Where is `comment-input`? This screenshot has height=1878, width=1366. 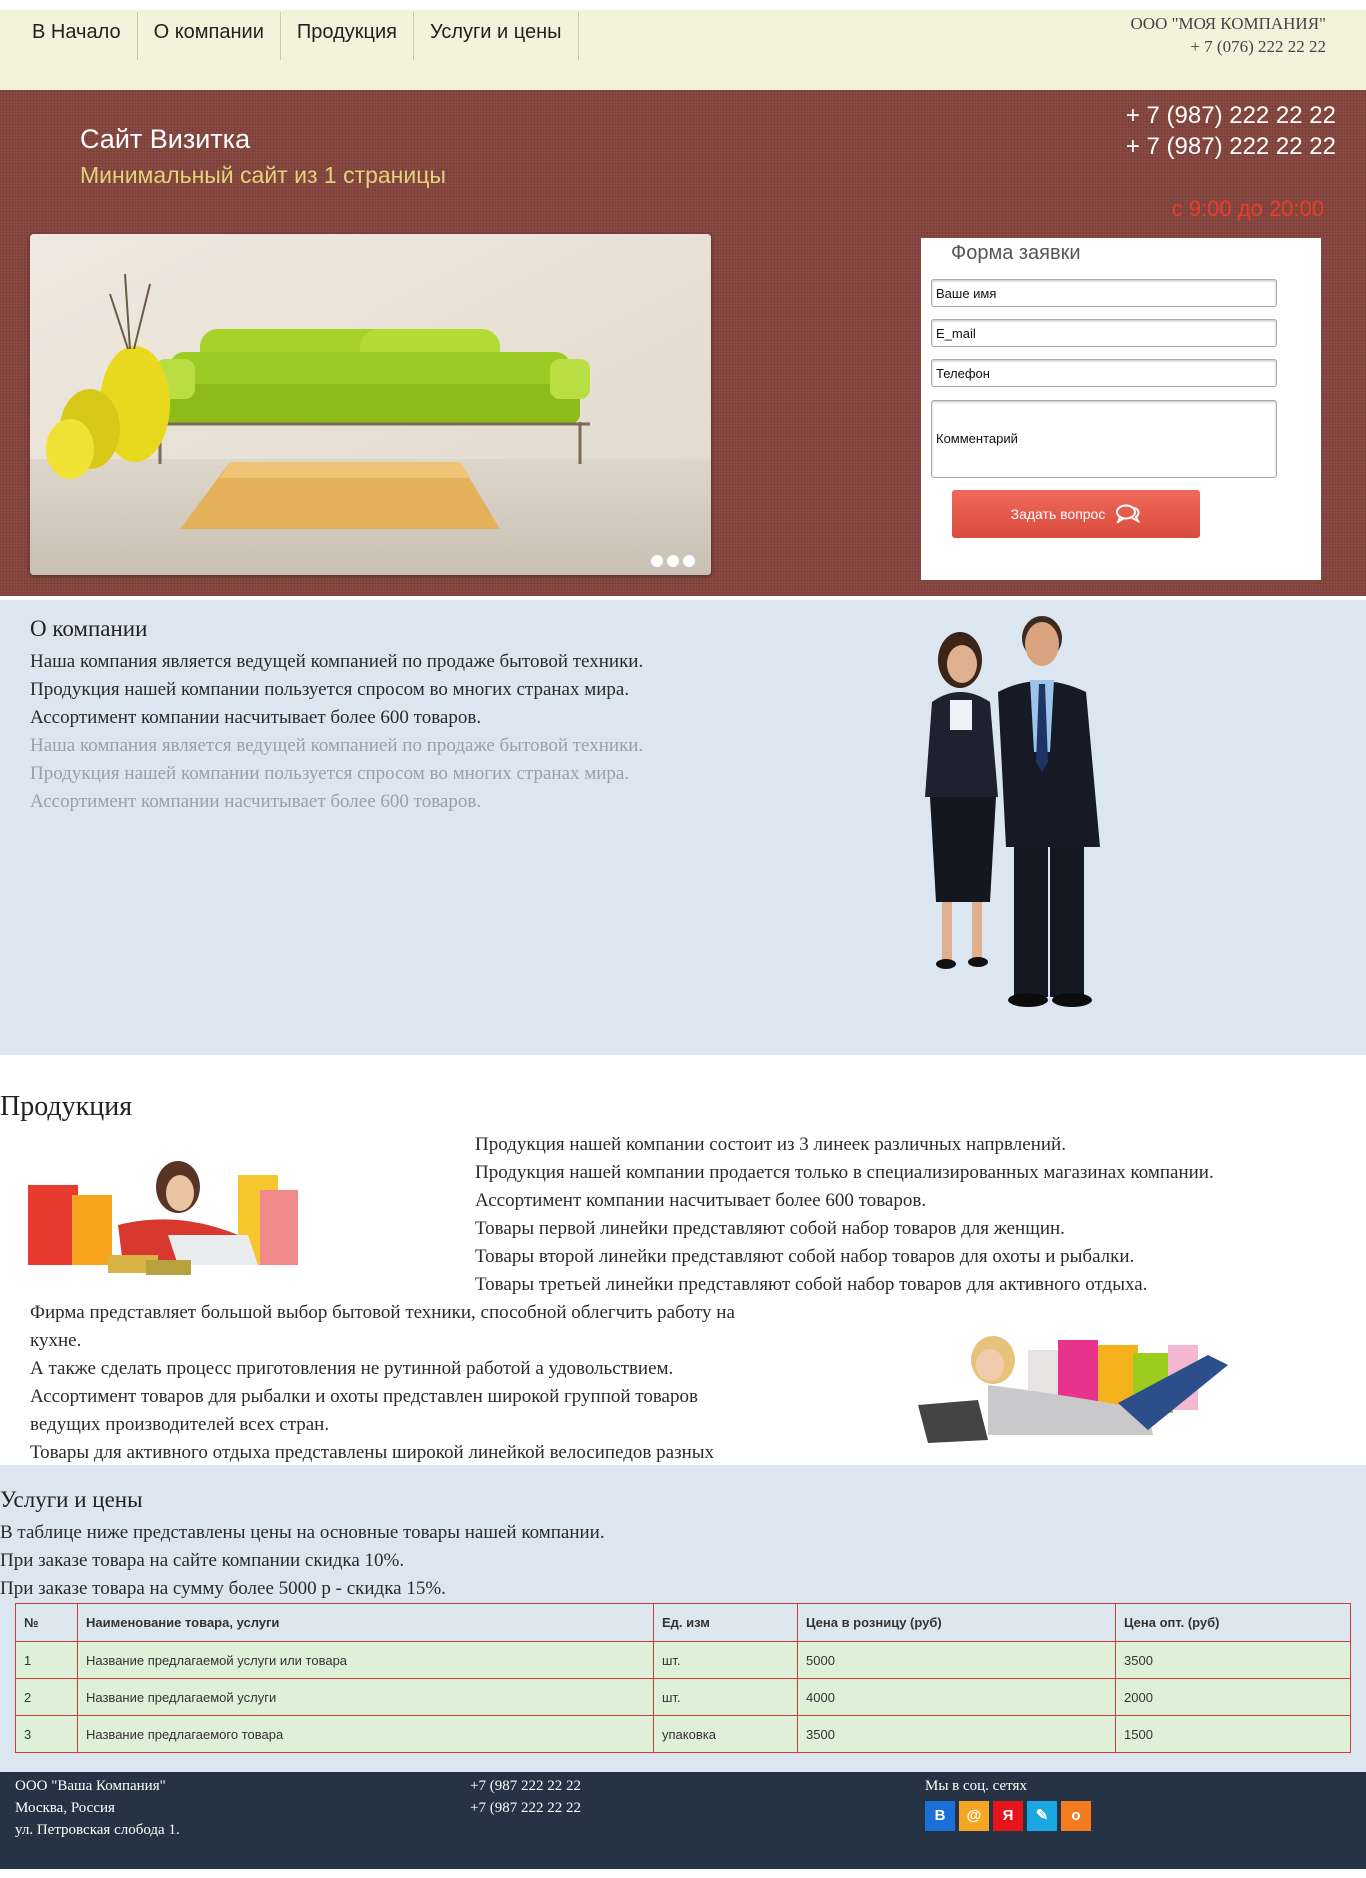 comment-input is located at coordinates (1104, 439).